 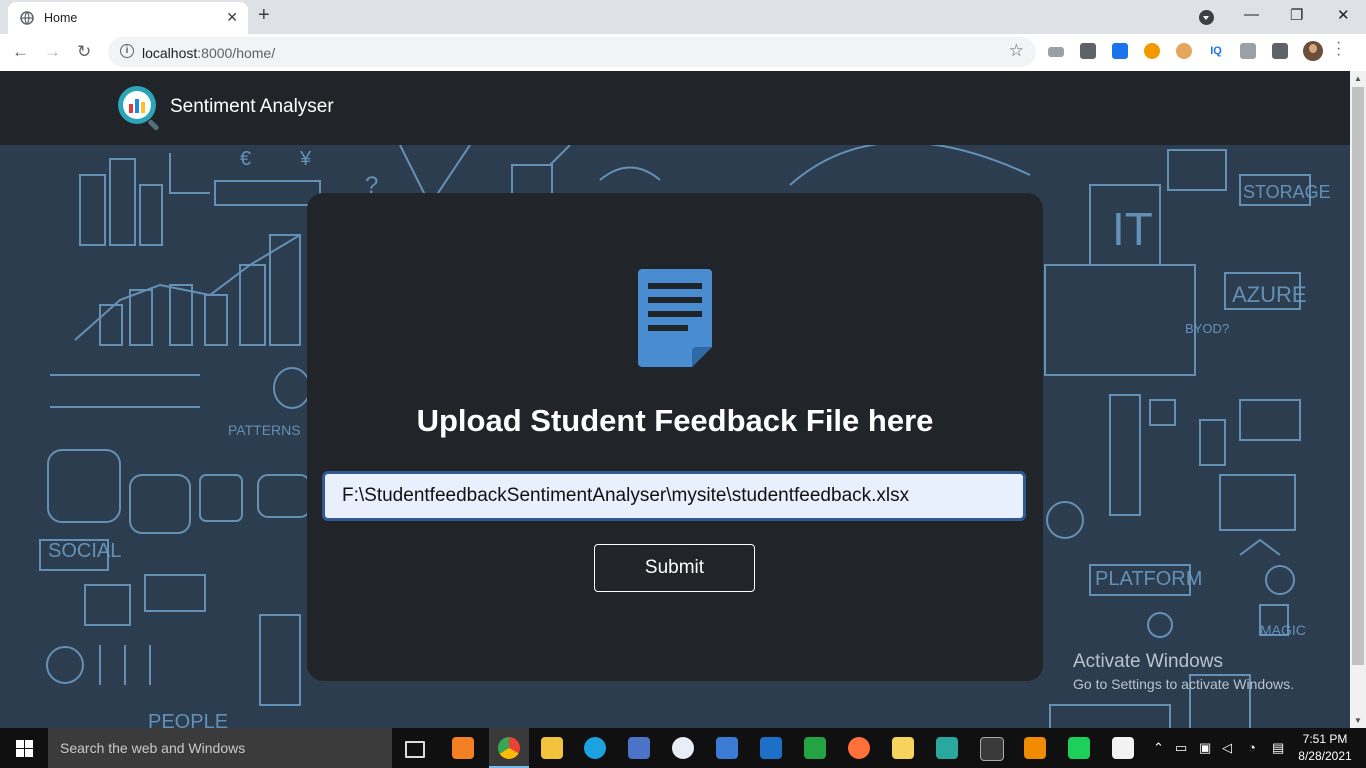 I want to click on taskbar-search-placeholder: Search the web and Windows, so click(x=153, y=748).